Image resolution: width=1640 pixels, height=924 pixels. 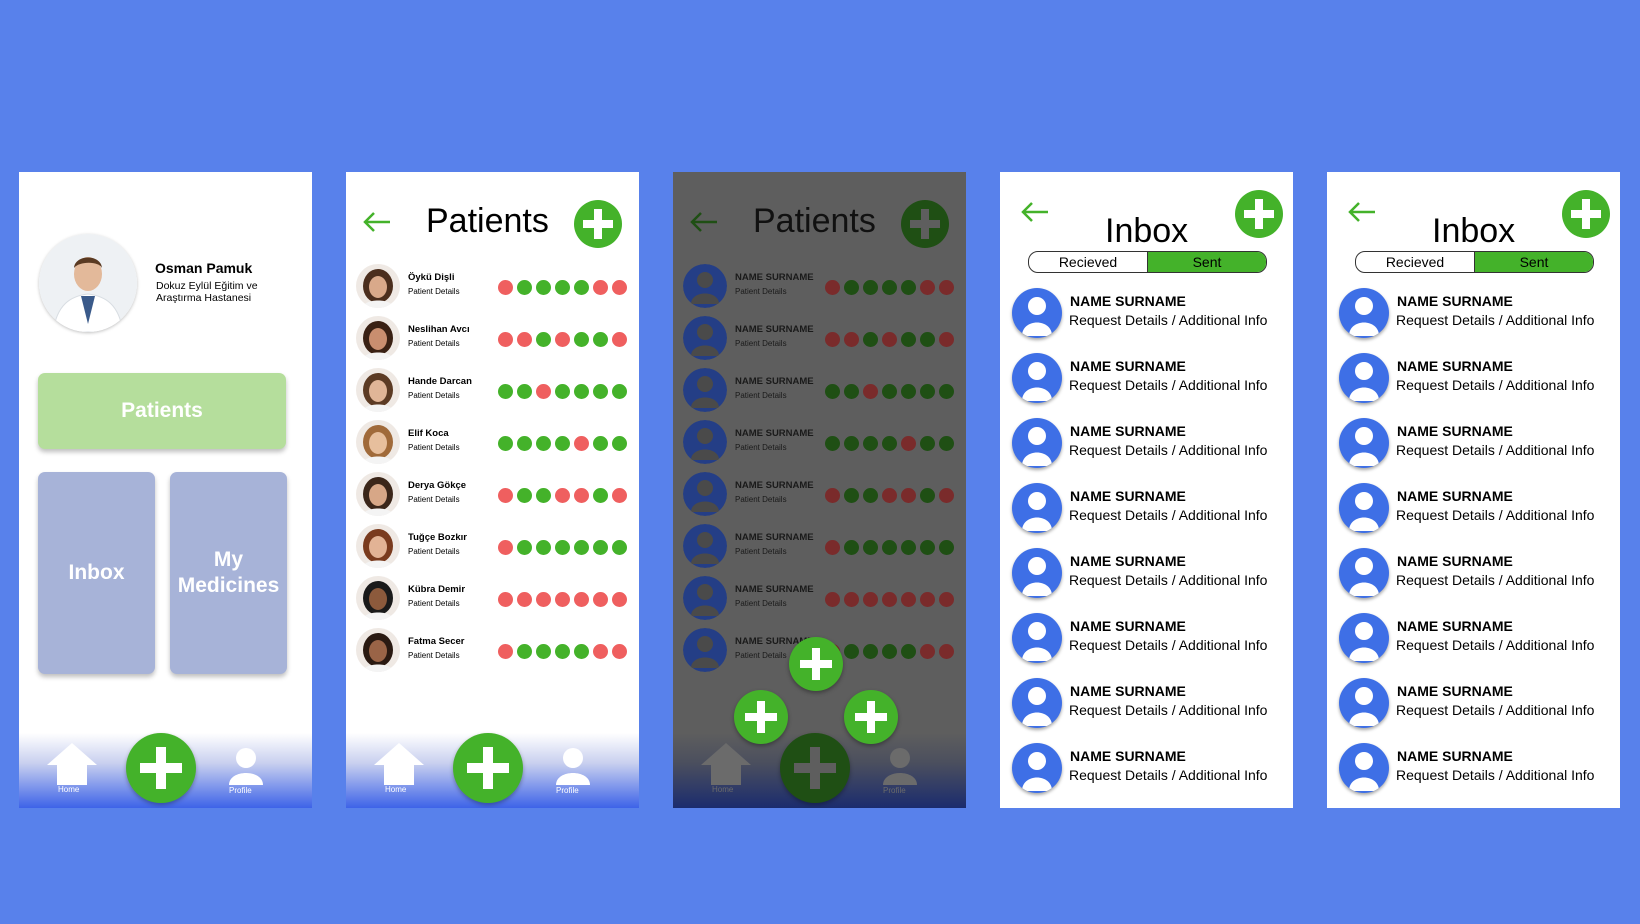 I want to click on patient-row: Kübra Demir Patient Details, so click(x=496, y=600).